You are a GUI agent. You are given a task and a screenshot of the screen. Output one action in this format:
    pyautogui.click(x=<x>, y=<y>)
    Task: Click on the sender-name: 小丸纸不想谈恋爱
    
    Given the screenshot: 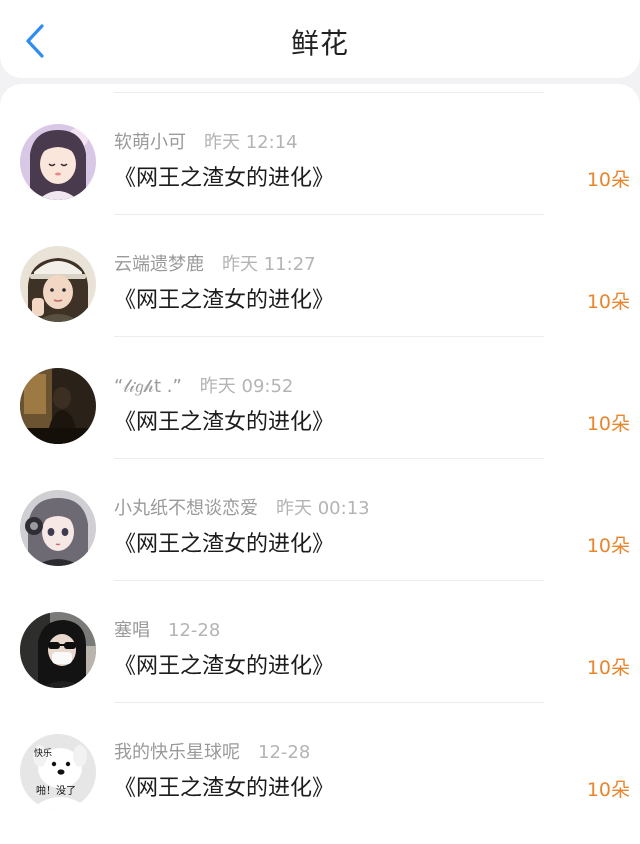 What is the action you would take?
    pyautogui.click(x=186, y=508)
    